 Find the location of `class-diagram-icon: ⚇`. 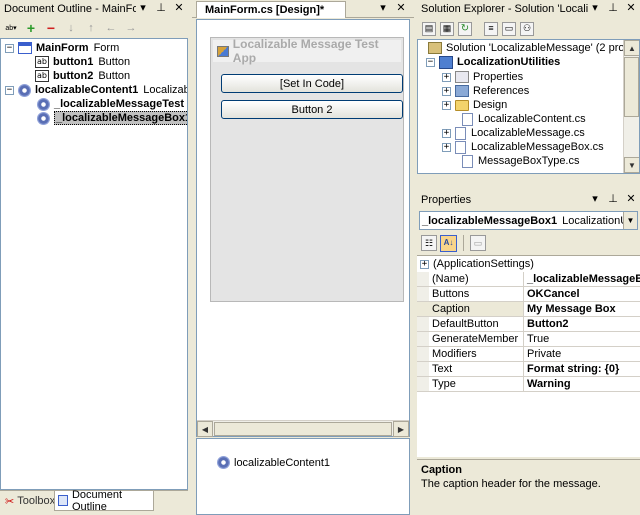

class-diagram-icon: ⚇ is located at coordinates (527, 28).